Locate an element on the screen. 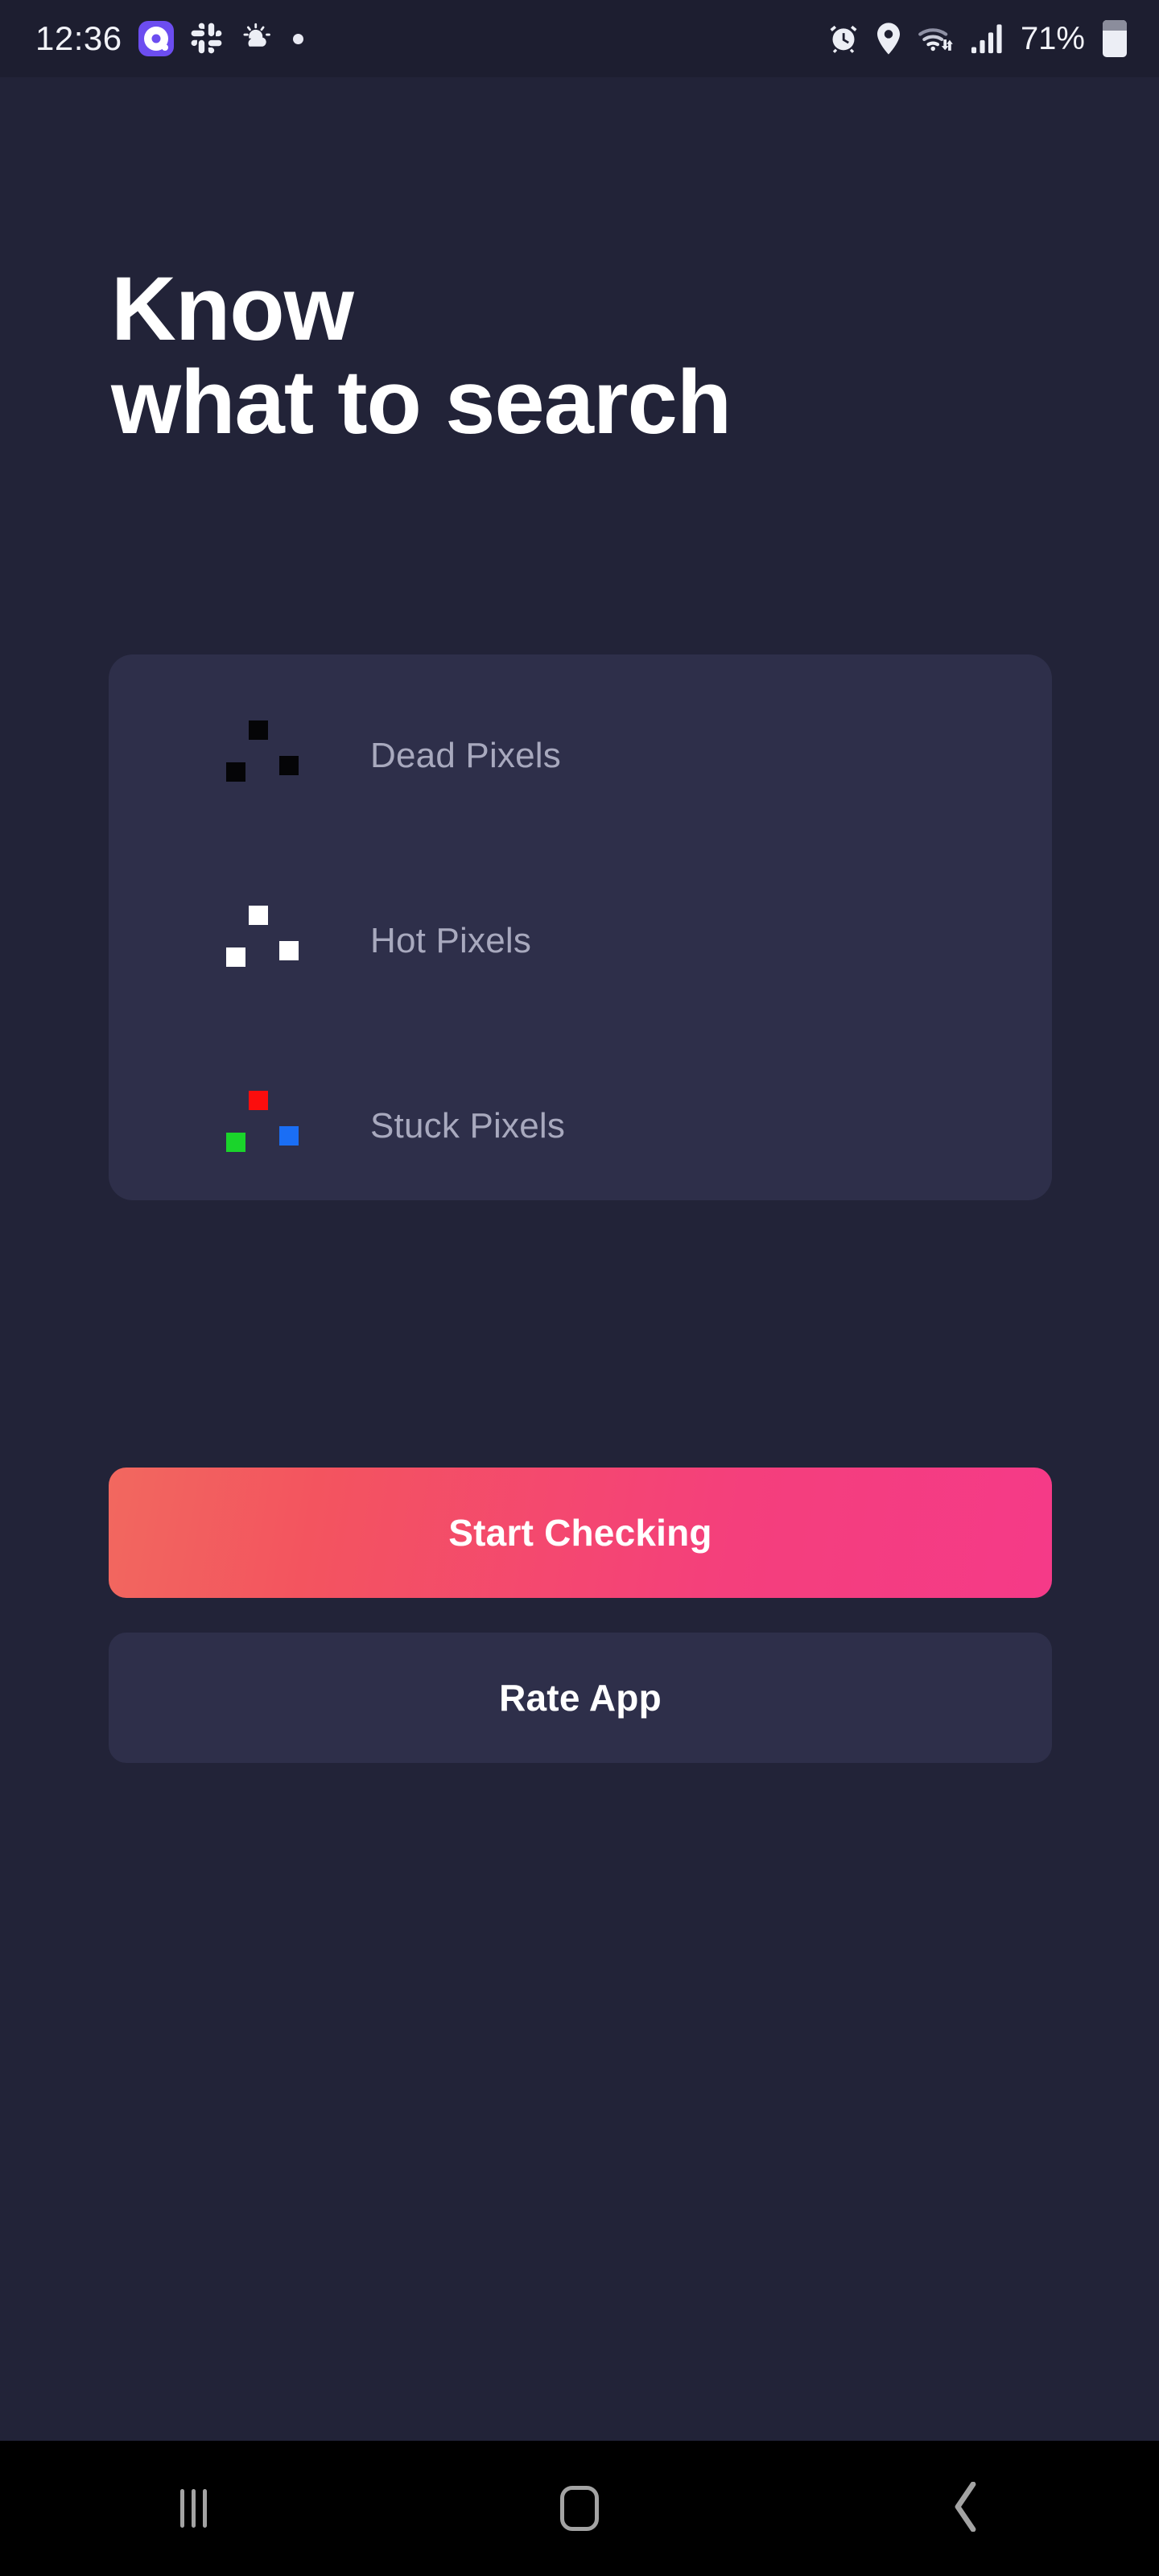  start-checking-button: Start Checking is located at coordinates (580, 1533).